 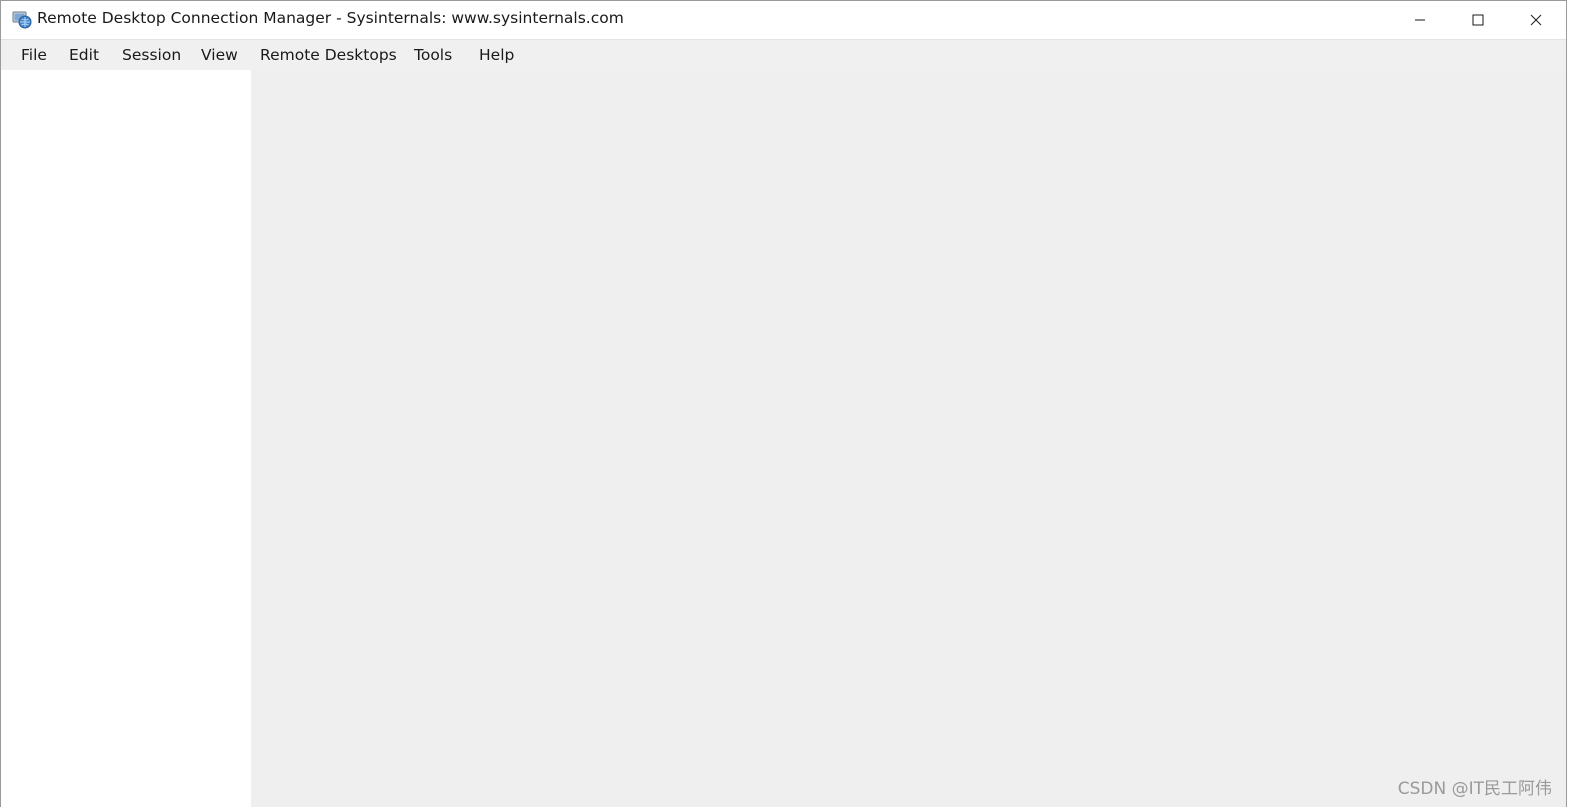 I want to click on close-icon, so click(x=1536, y=20).